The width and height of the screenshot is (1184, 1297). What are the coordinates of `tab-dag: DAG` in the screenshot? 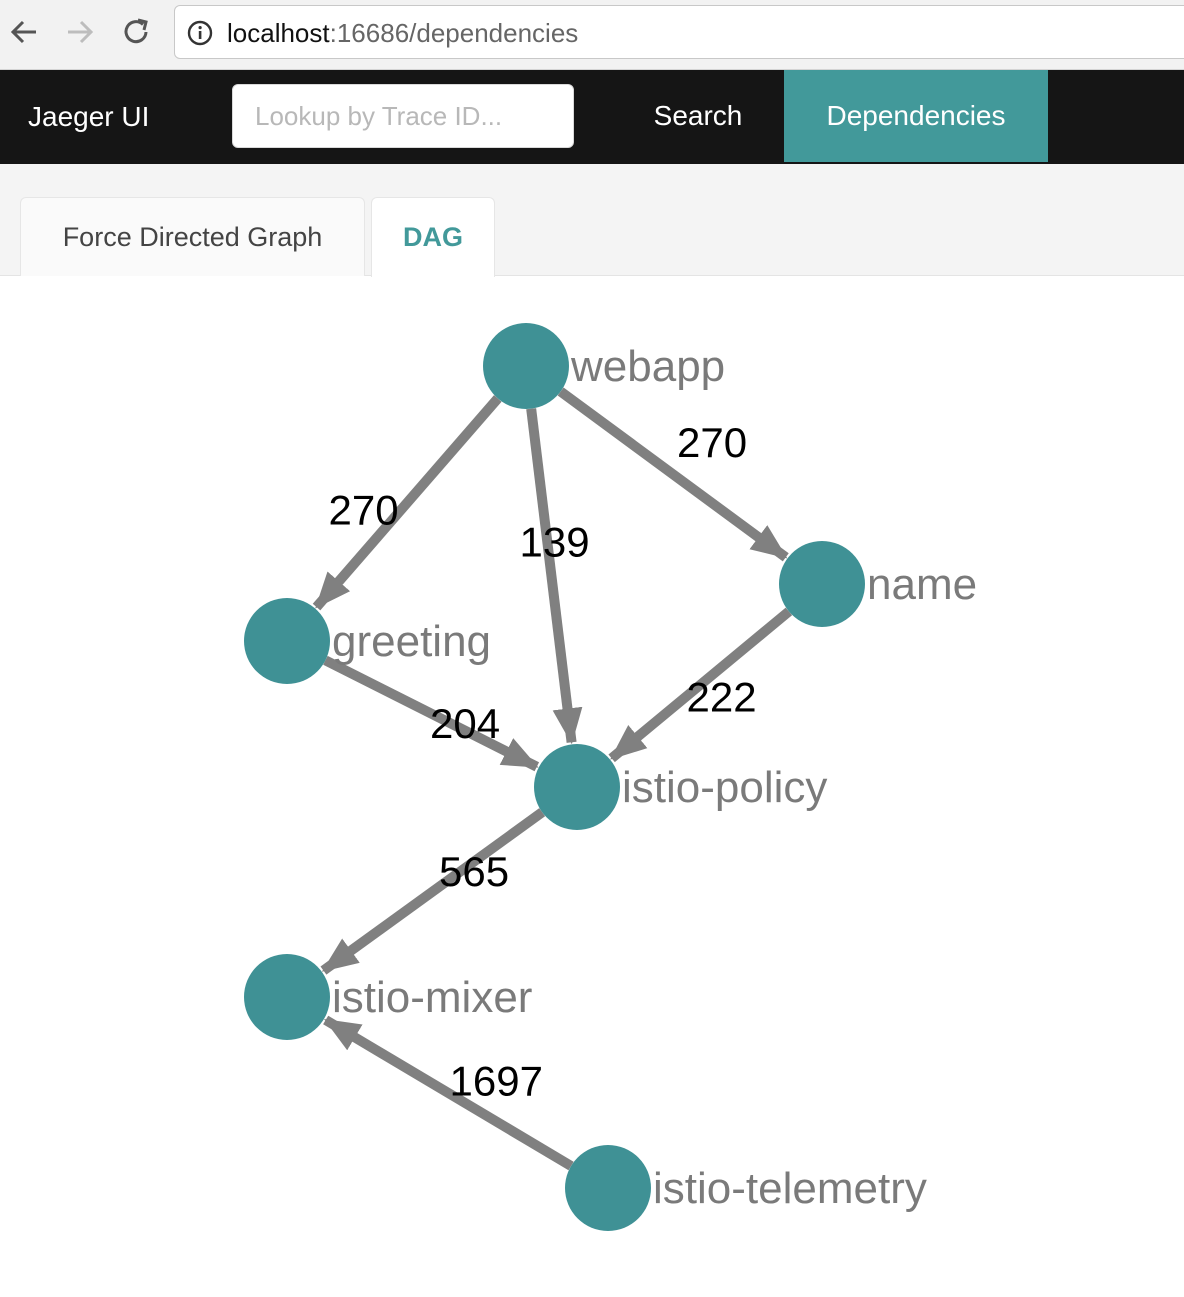 It's located at (433, 237).